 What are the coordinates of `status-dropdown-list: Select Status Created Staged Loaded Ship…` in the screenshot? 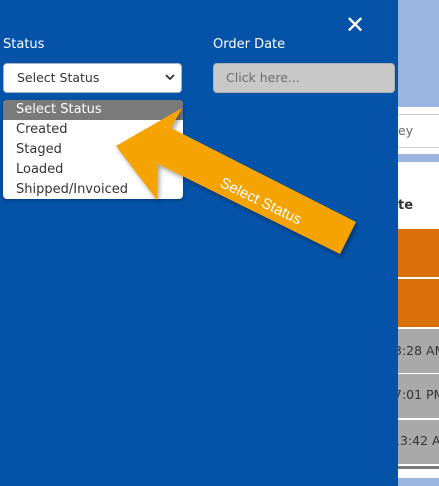 It's located at (93, 149).